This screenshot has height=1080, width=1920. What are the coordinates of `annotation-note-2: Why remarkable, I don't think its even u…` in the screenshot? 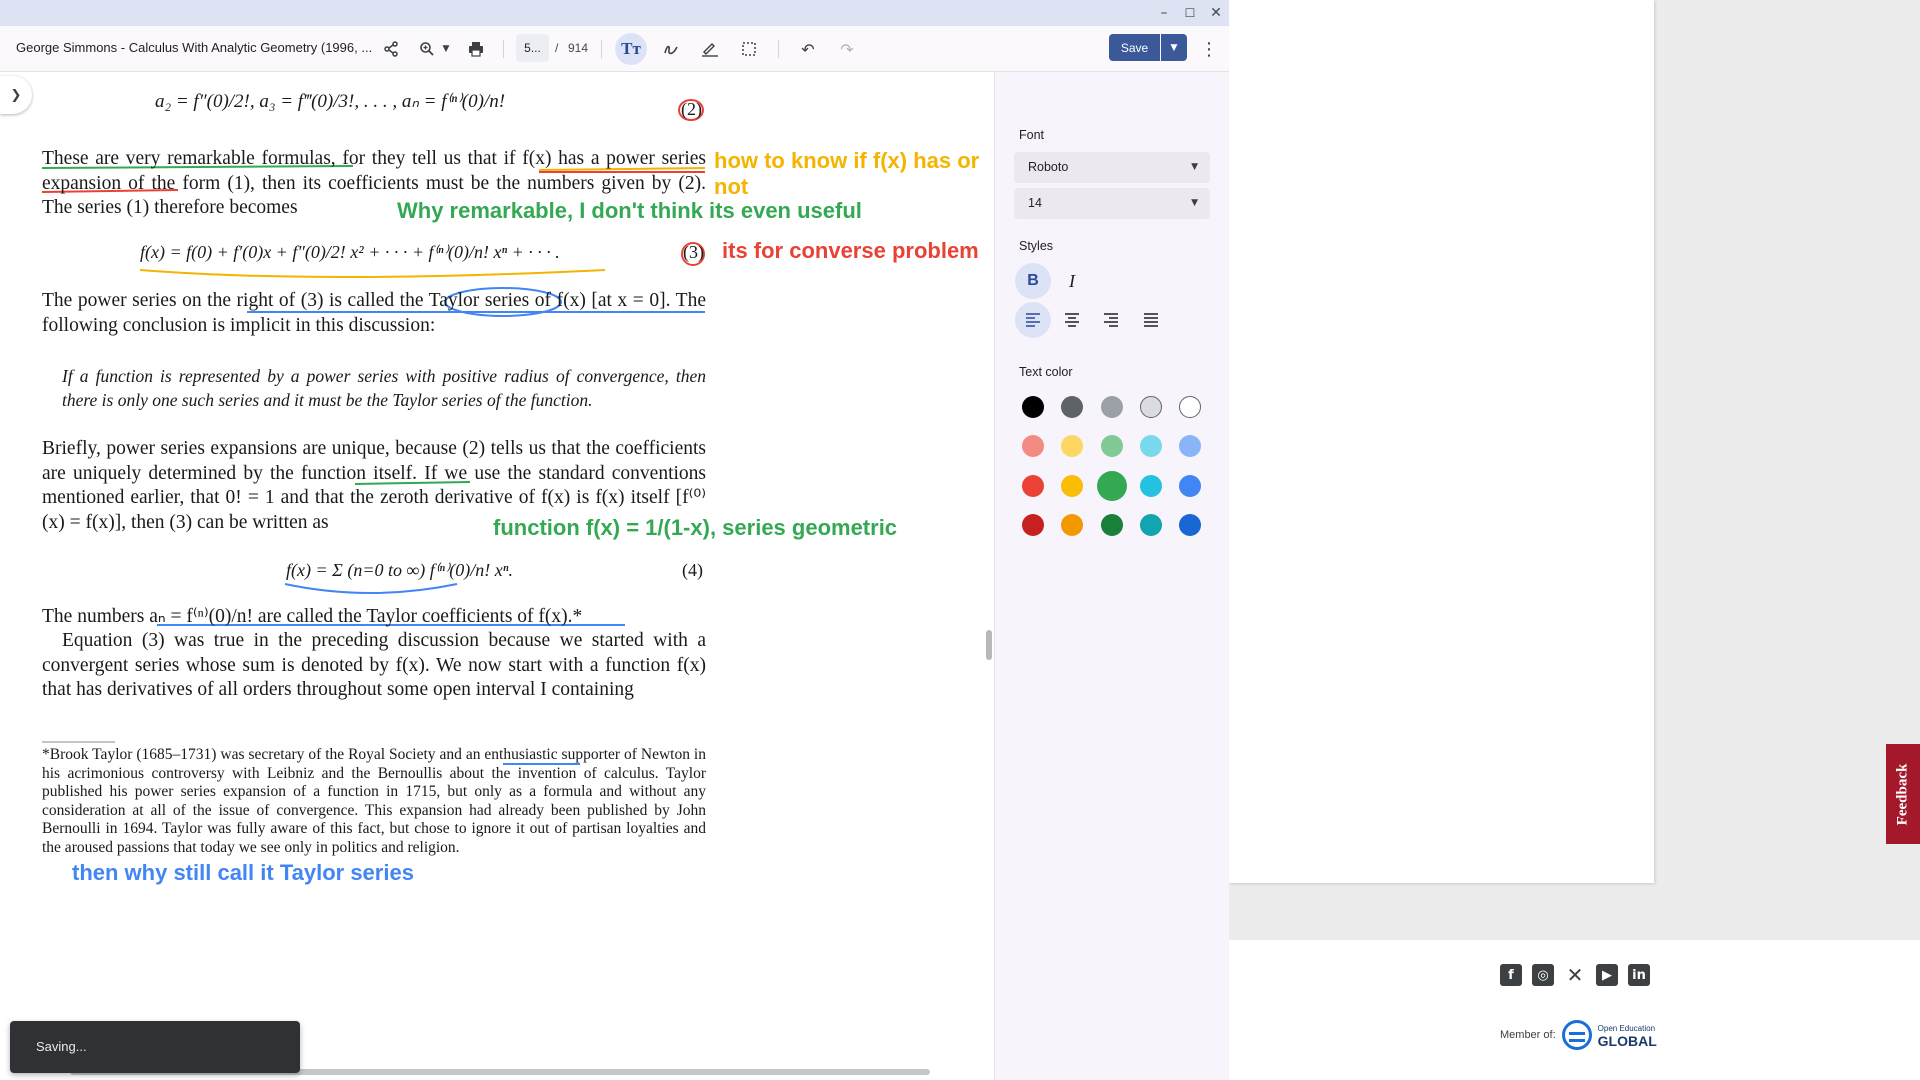 It's located at (629, 211).